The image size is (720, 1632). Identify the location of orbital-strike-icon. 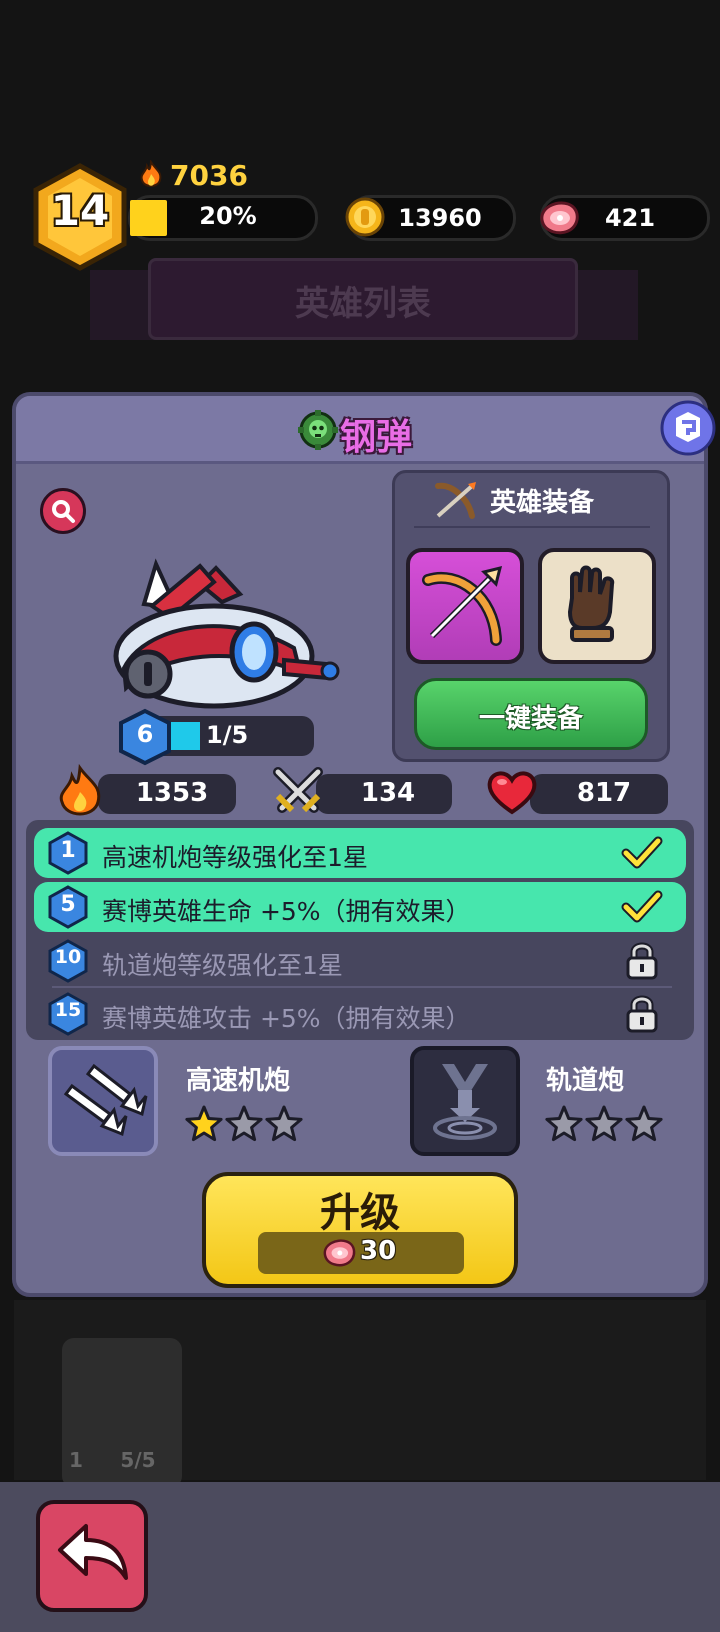
(465, 1102).